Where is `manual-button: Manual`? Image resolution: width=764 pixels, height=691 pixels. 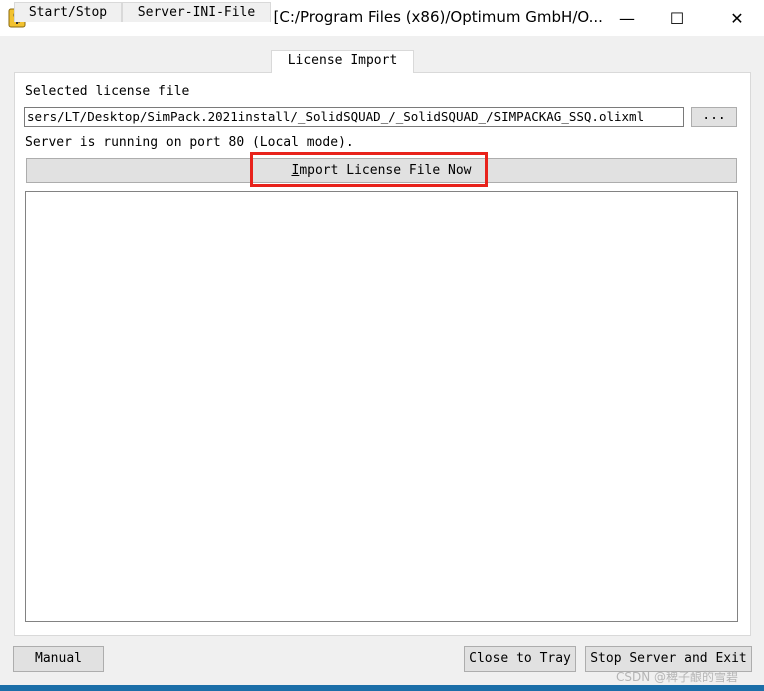
manual-button: Manual is located at coordinates (58, 659).